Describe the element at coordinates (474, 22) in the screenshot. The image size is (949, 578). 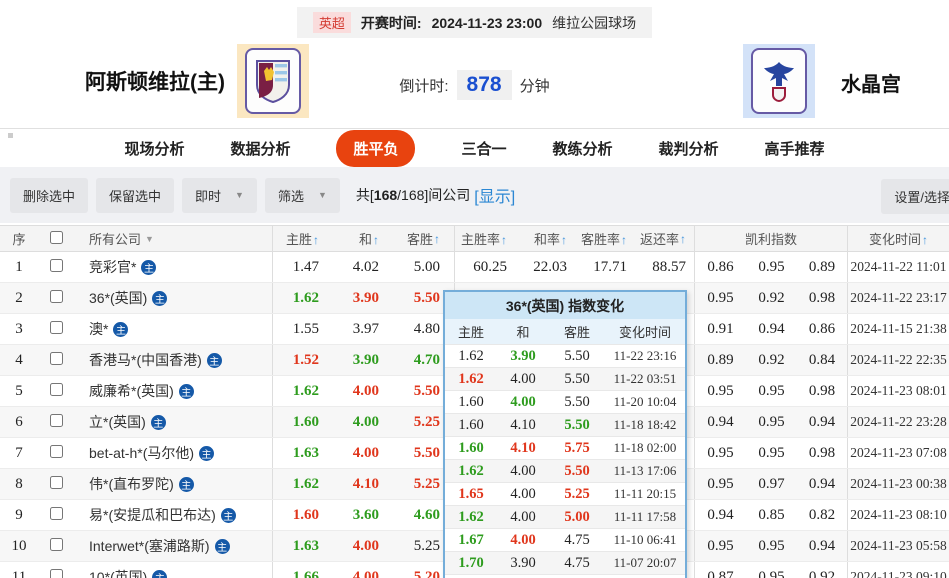
I see `match-info-pill: 英超 开赛时间: 2024-11-23 23:00 维拉公园球场` at that location.